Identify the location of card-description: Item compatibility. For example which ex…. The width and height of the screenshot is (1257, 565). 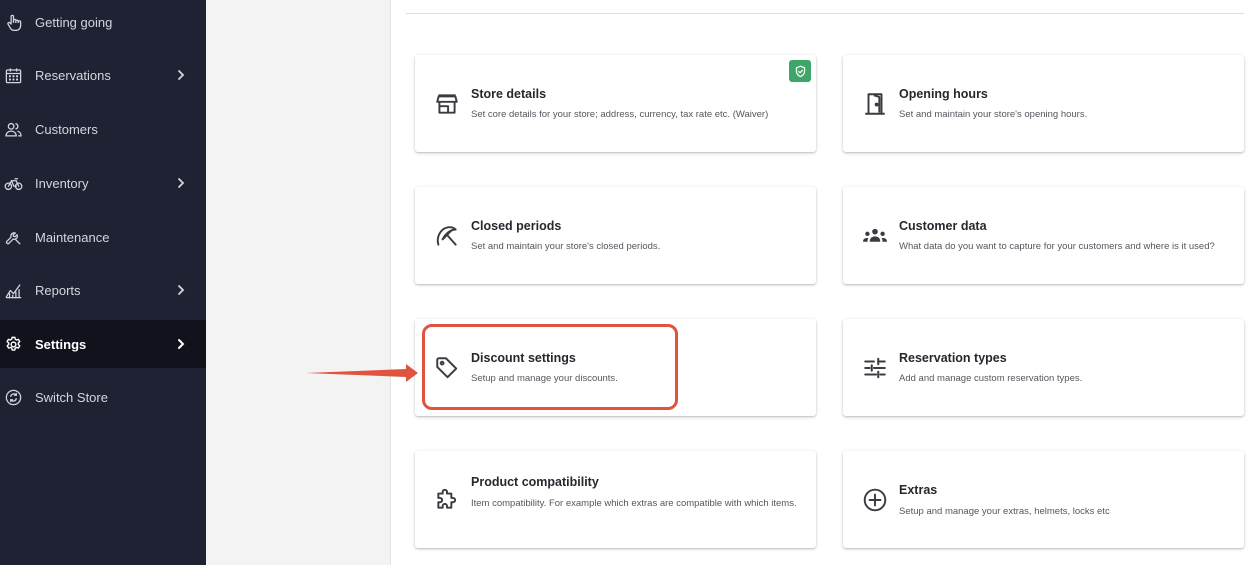
(634, 503).